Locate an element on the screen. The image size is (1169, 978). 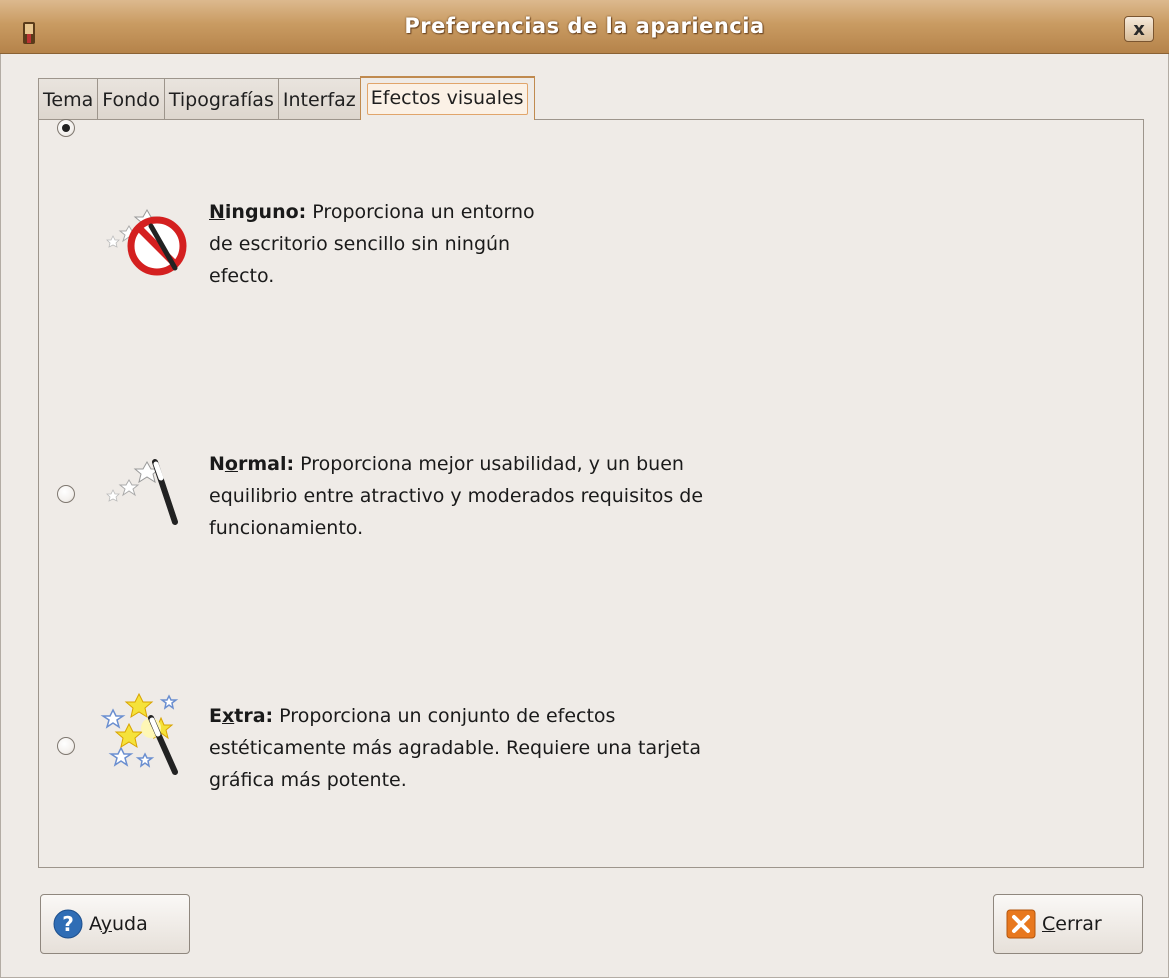
radio-ninguno is located at coordinates (66, 128).